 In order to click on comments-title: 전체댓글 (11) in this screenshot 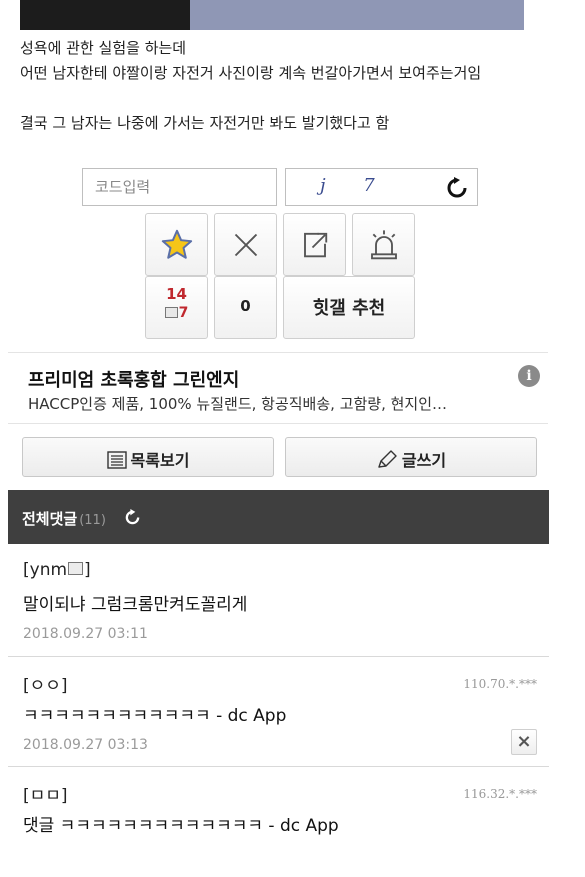, I will do `click(64, 518)`.